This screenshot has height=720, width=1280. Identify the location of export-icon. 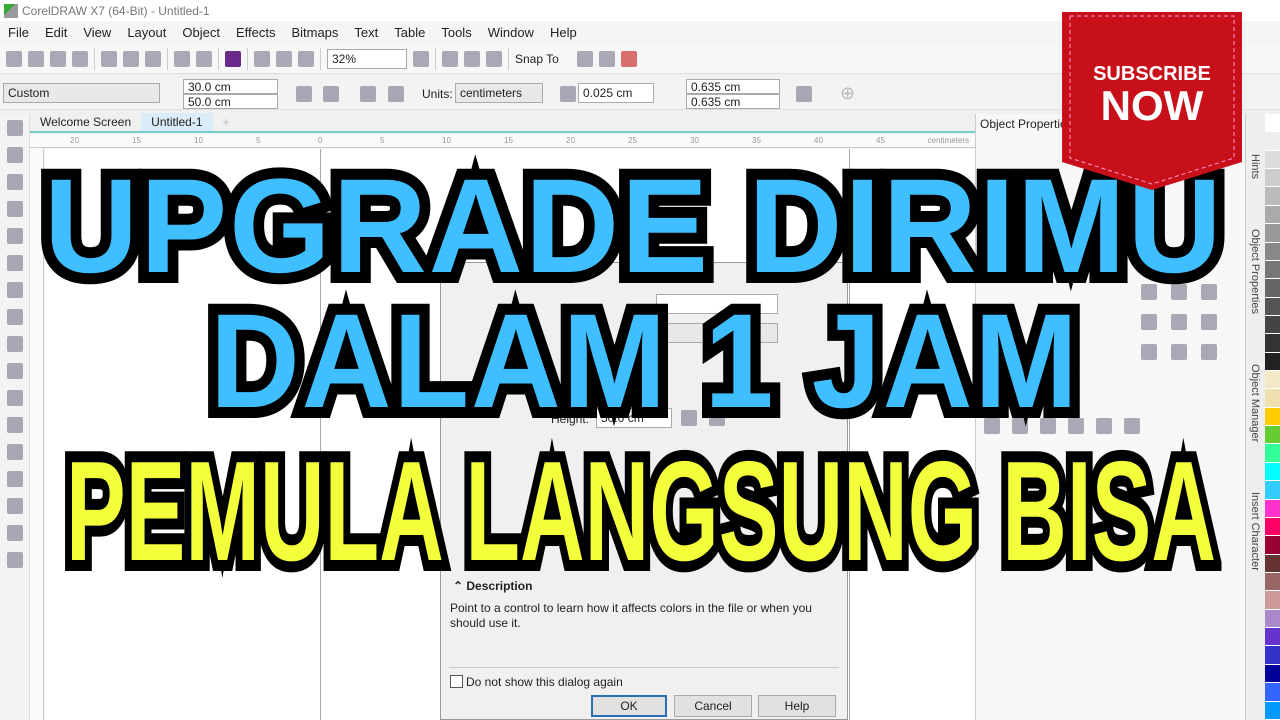
(284, 58).